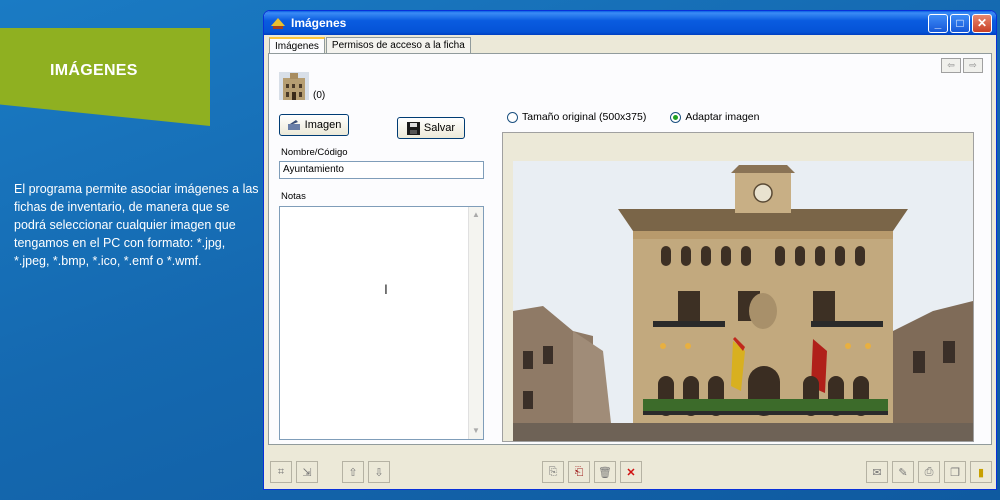 Image resolution: width=1000 pixels, height=500 pixels. Describe the element at coordinates (877, 472) in the screenshot. I see `open-icon: ✉` at that location.